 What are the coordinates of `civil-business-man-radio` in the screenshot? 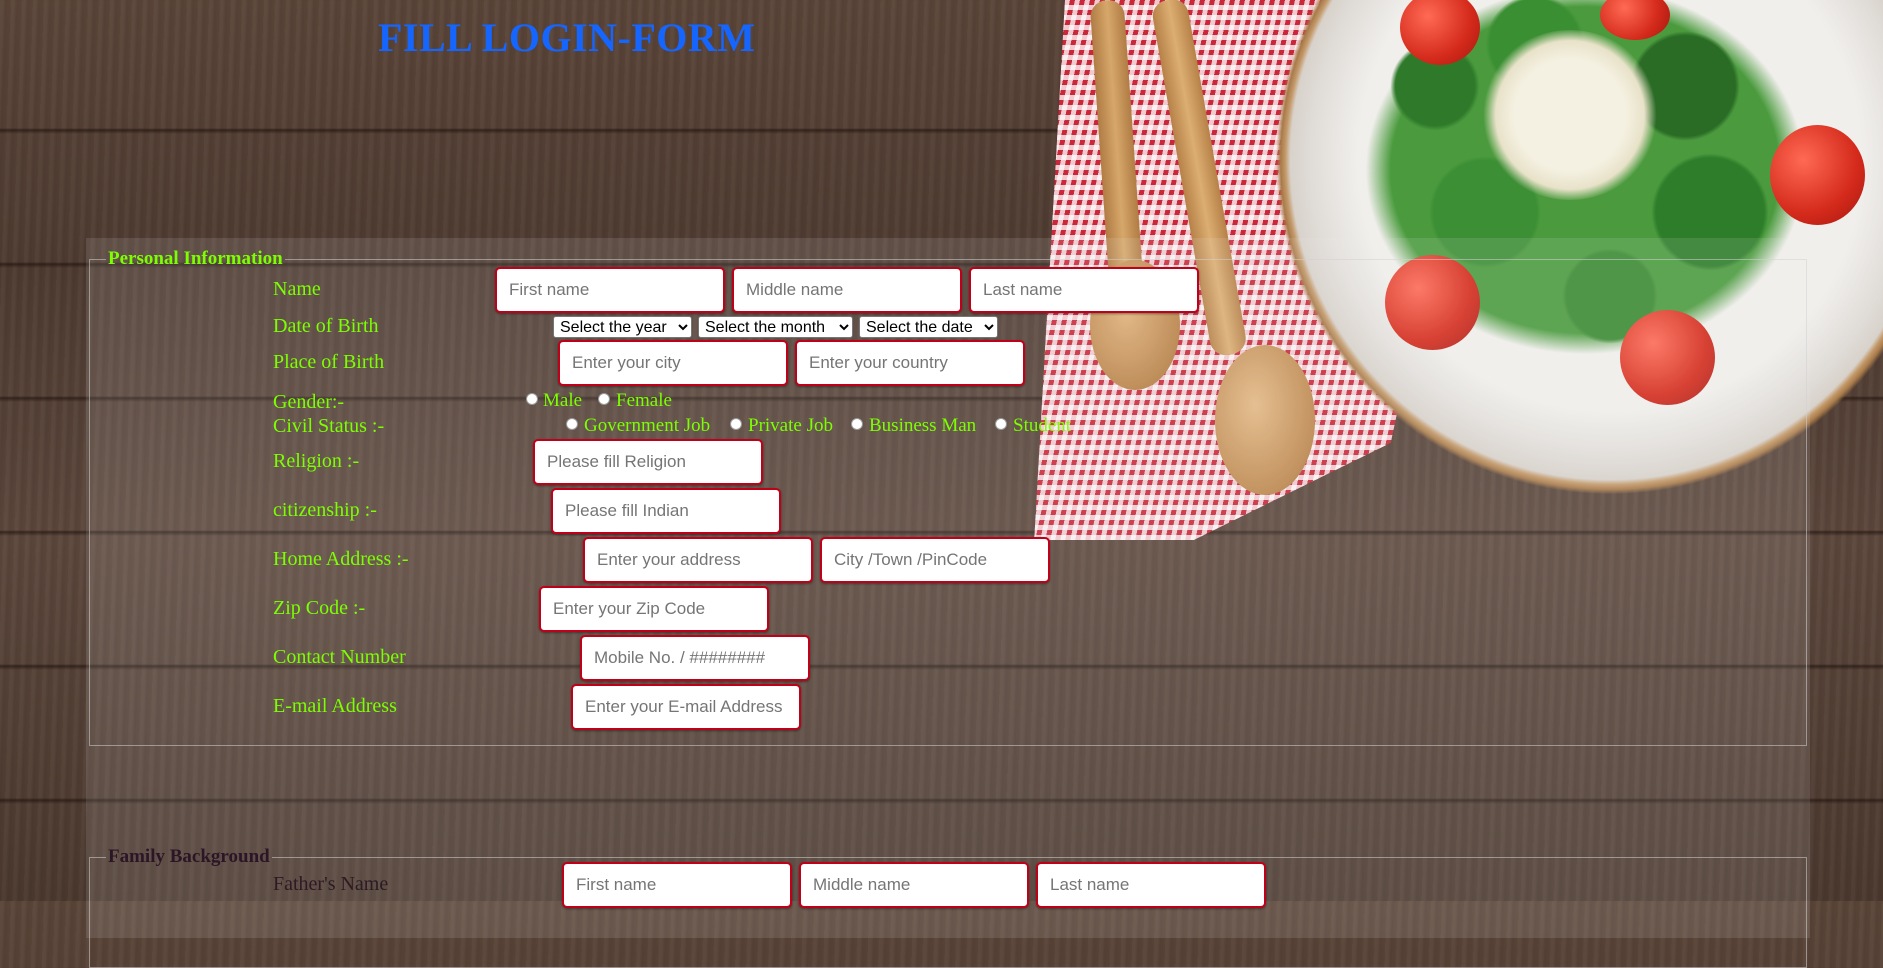 It's located at (857, 424).